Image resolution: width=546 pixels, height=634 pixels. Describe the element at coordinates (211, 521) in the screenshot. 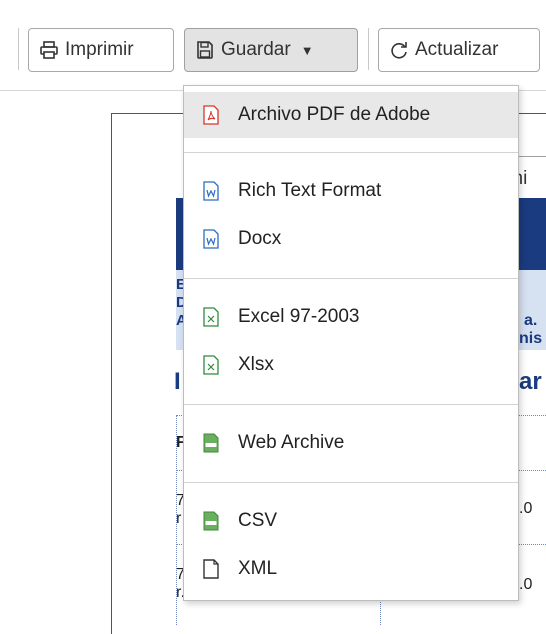

I see `csv-file-icon` at that location.